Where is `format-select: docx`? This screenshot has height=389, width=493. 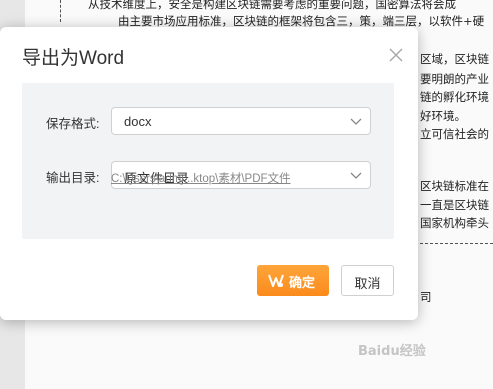
format-select: docx is located at coordinates (241, 121).